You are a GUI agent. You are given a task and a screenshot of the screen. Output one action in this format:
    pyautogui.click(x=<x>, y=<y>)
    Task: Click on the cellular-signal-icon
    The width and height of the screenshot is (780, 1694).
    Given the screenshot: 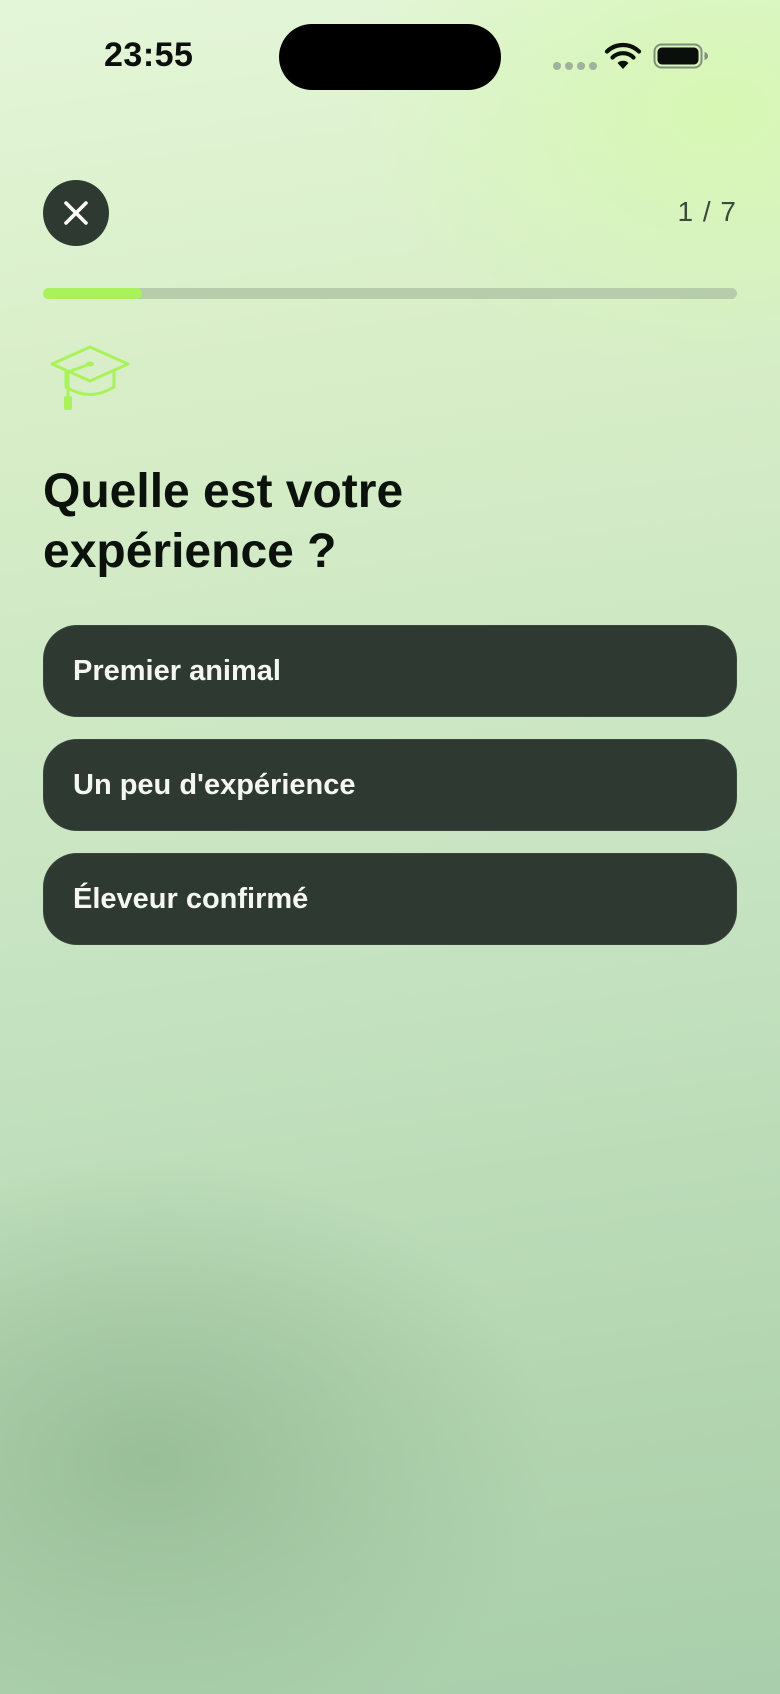 What is the action you would take?
    pyautogui.click(x=575, y=66)
    